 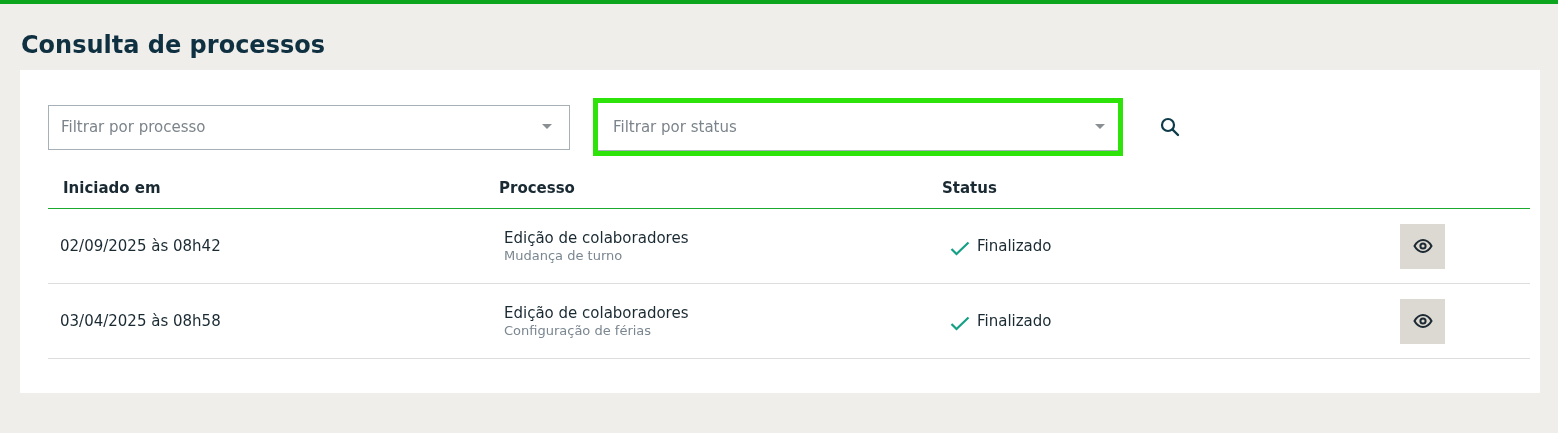 I want to click on filter-dropdown: Filtrar por status, so click(x=858, y=127).